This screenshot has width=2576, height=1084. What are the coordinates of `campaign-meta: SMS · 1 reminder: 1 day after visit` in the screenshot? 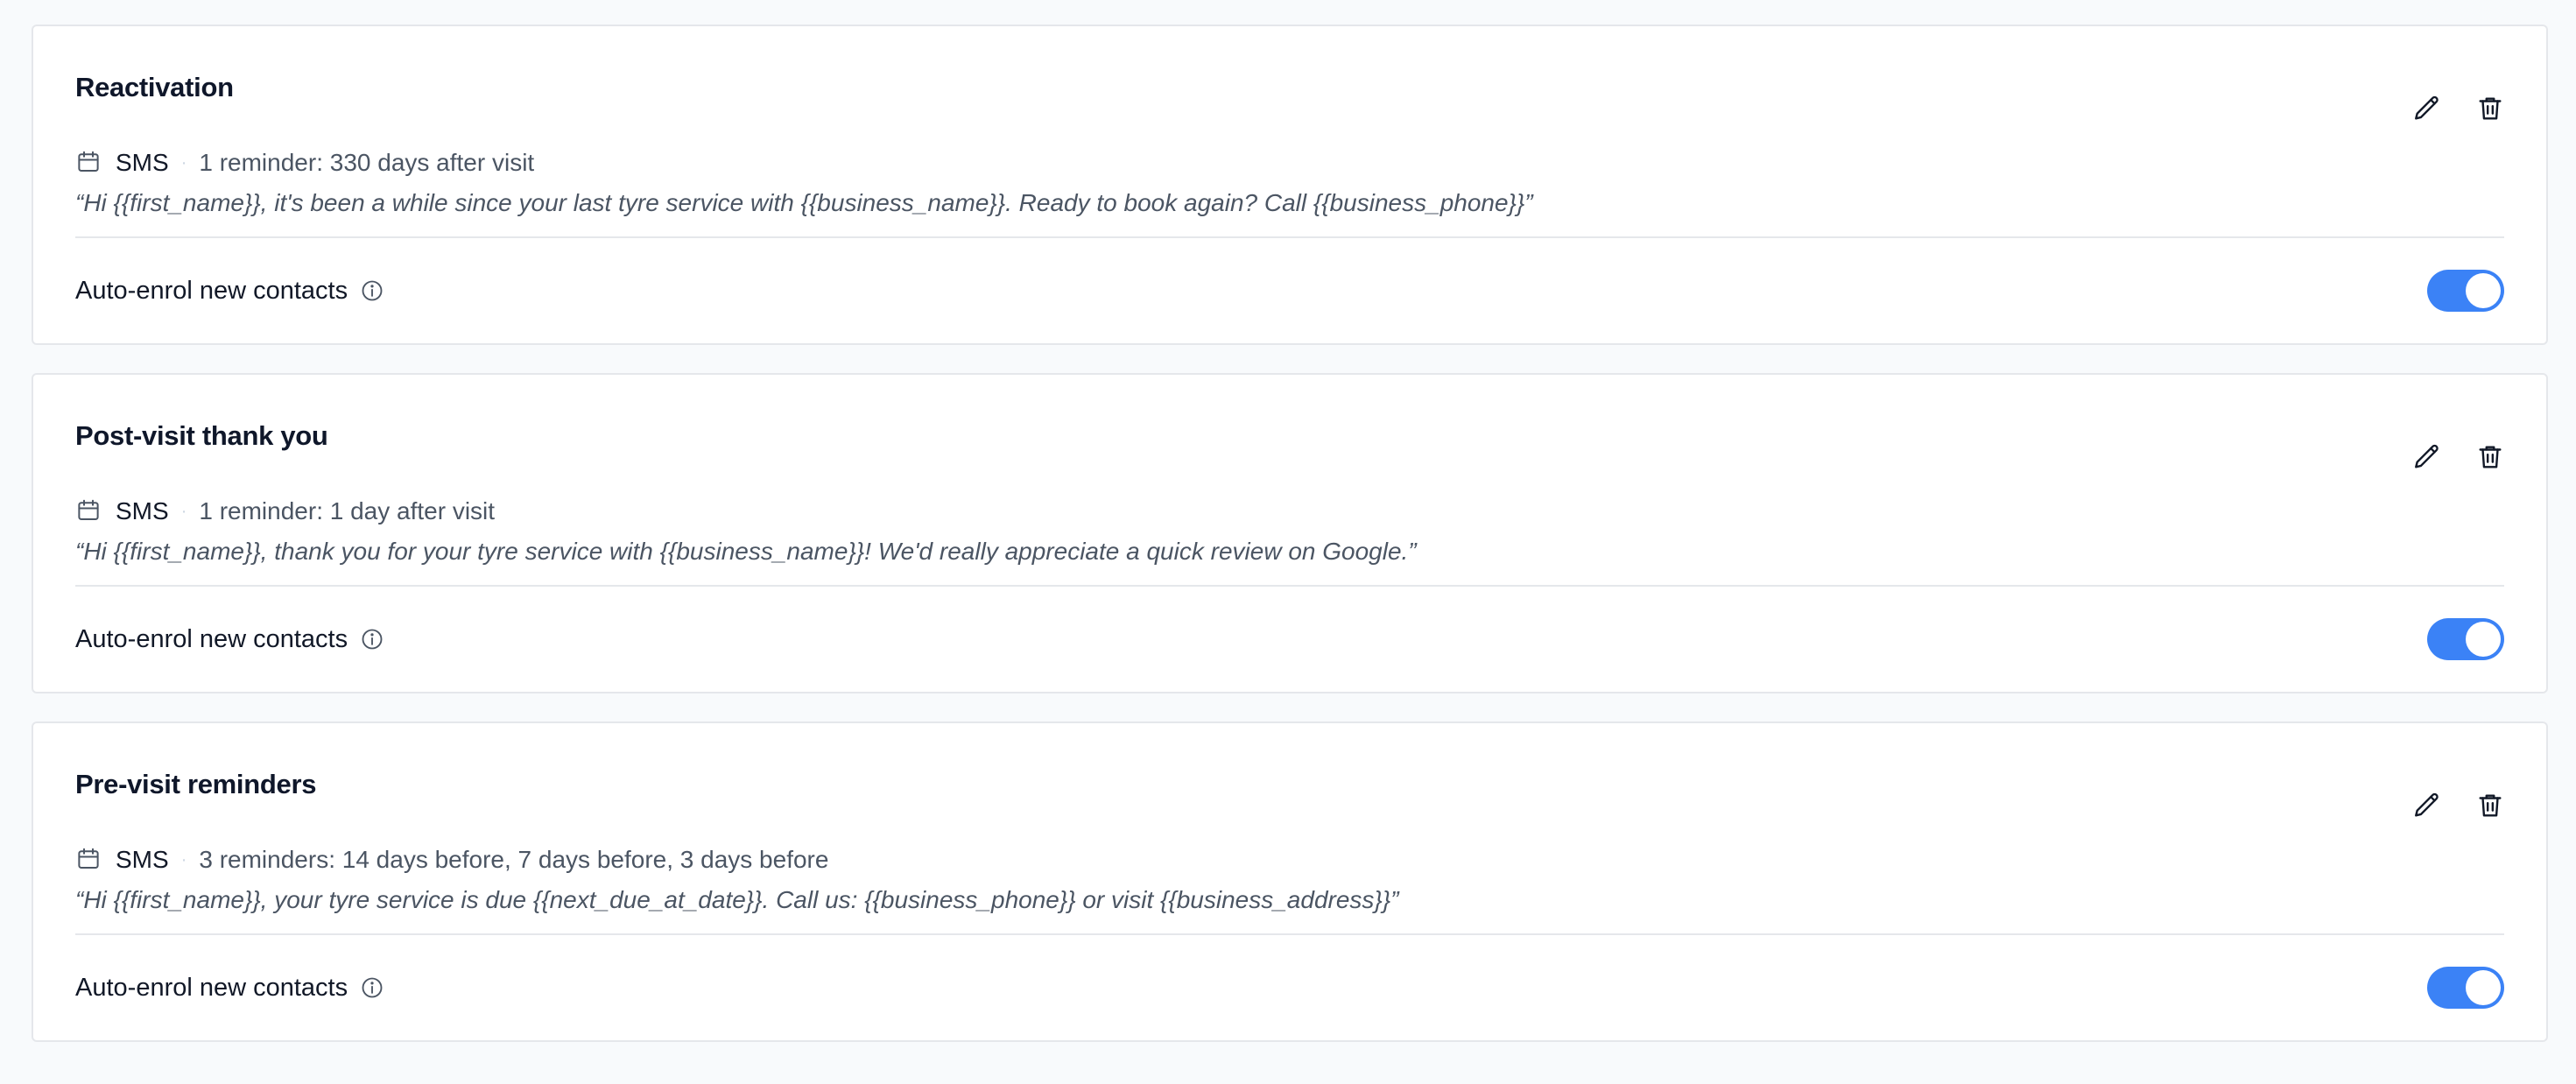 It's located at (285, 511).